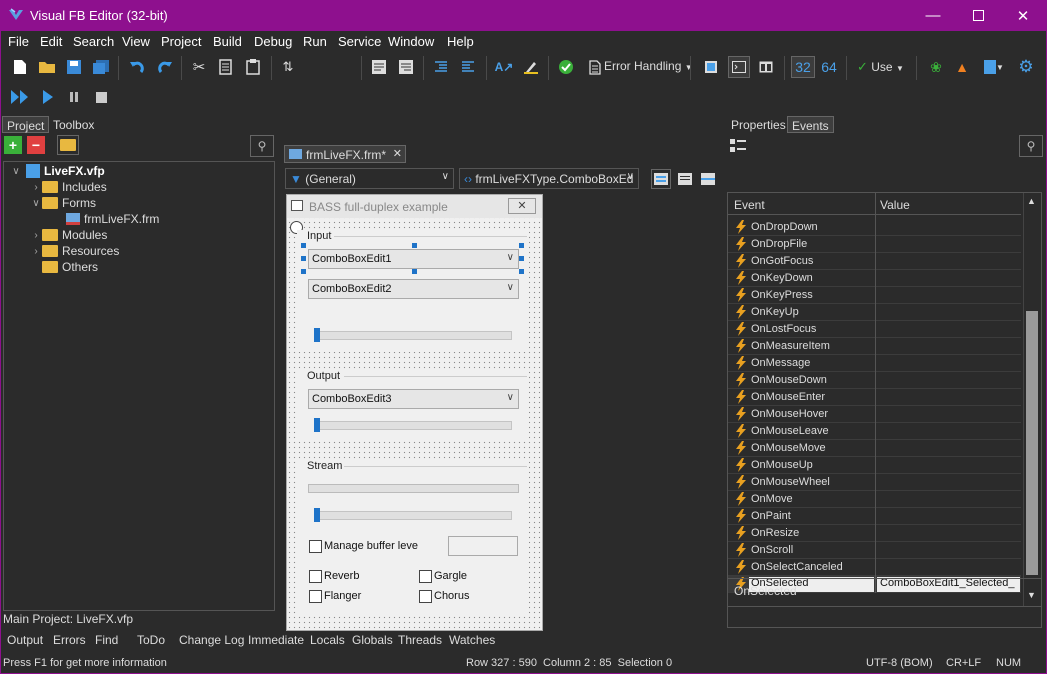 This screenshot has width=1047, height=674. What do you see at coordinates (63, 203) in the screenshot?
I see `tree-item-forms: ∨ Forms` at bounding box center [63, 203].